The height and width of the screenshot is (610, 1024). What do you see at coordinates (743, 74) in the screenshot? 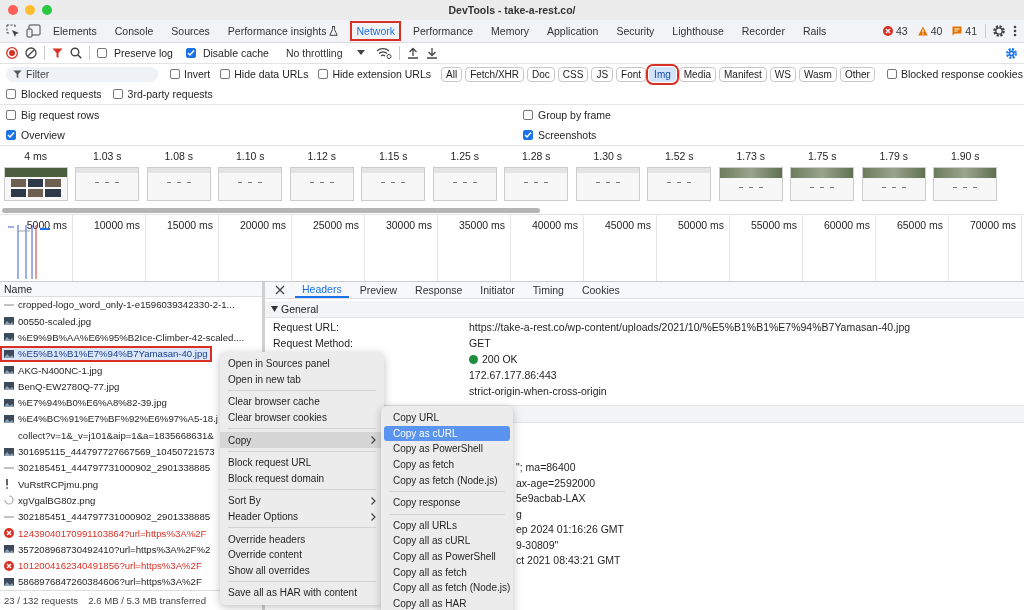
I see `type-filter-button: Manifest` at bounding box center [743, 74].